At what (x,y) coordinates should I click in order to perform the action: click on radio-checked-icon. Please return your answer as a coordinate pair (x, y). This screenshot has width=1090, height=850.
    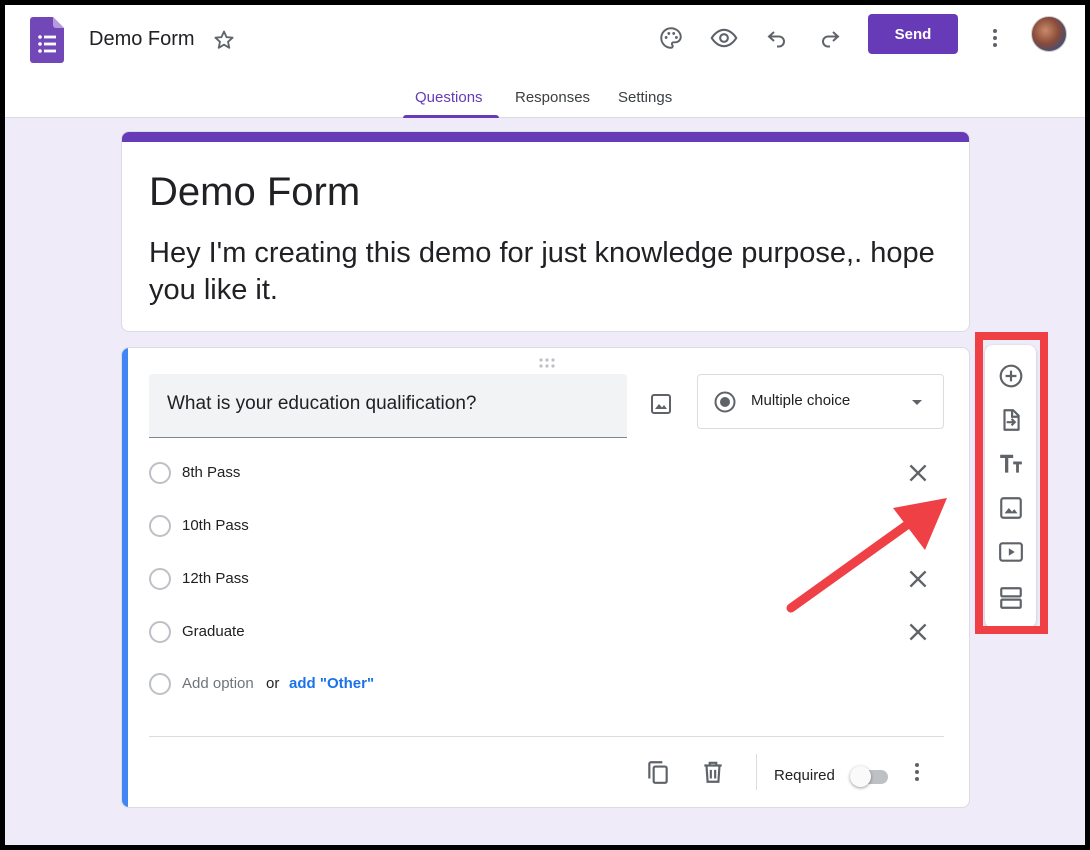
    Looking at the image, I should click on (725, 404).